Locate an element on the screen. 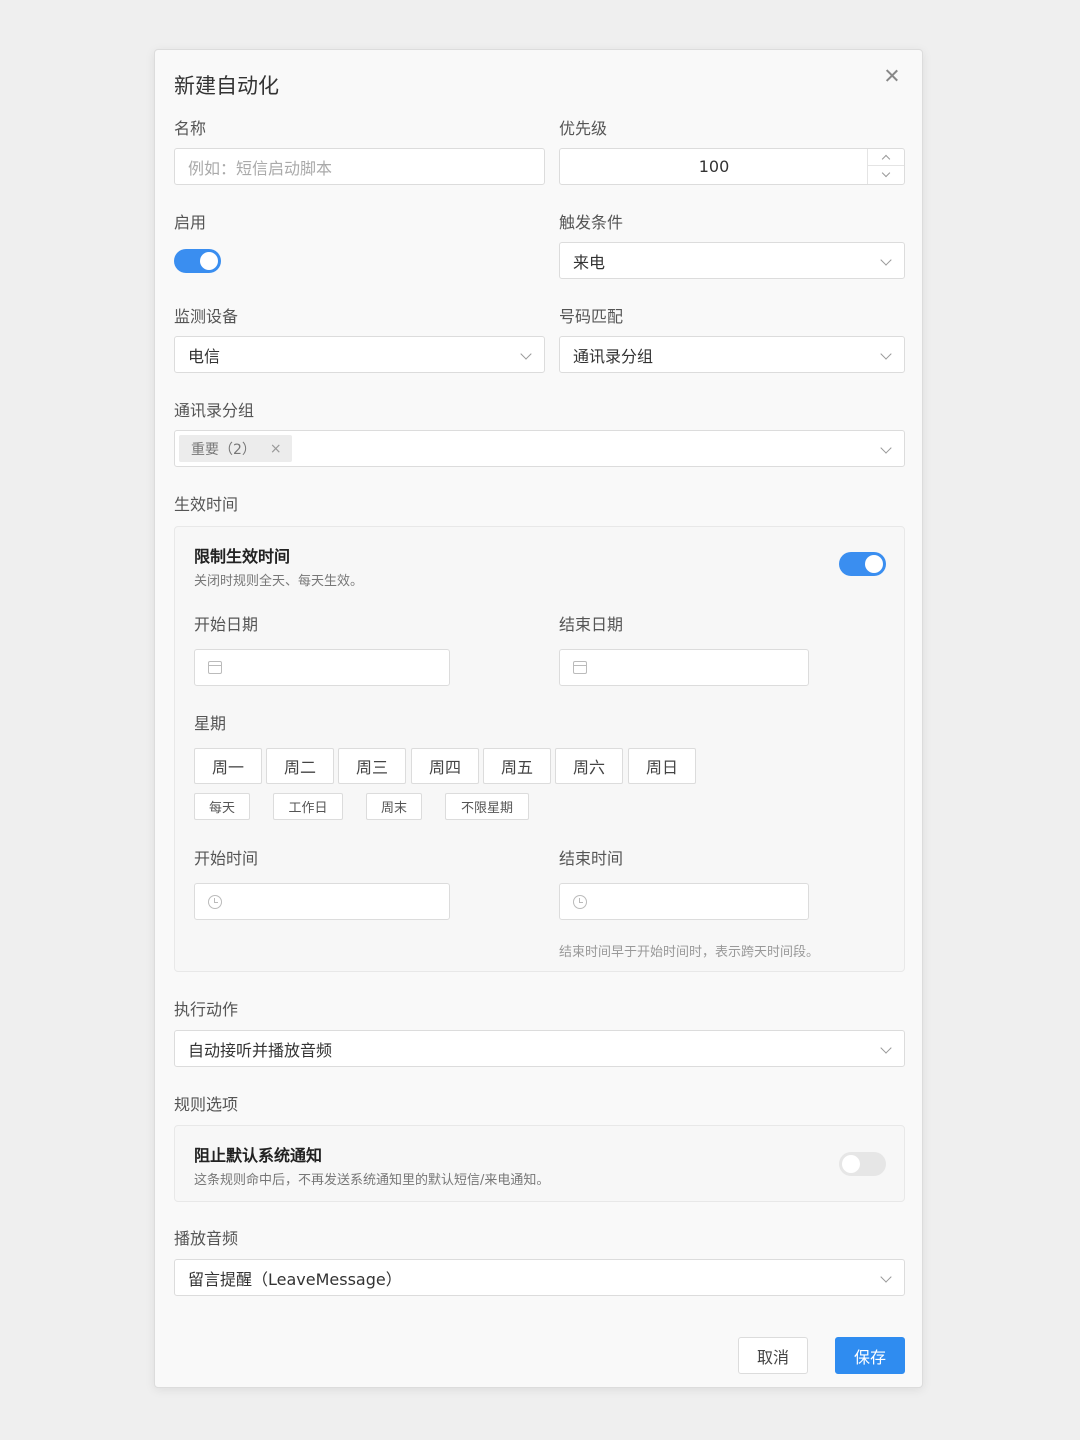  priority-number-input: 100 is located at coordinates (732, 166).